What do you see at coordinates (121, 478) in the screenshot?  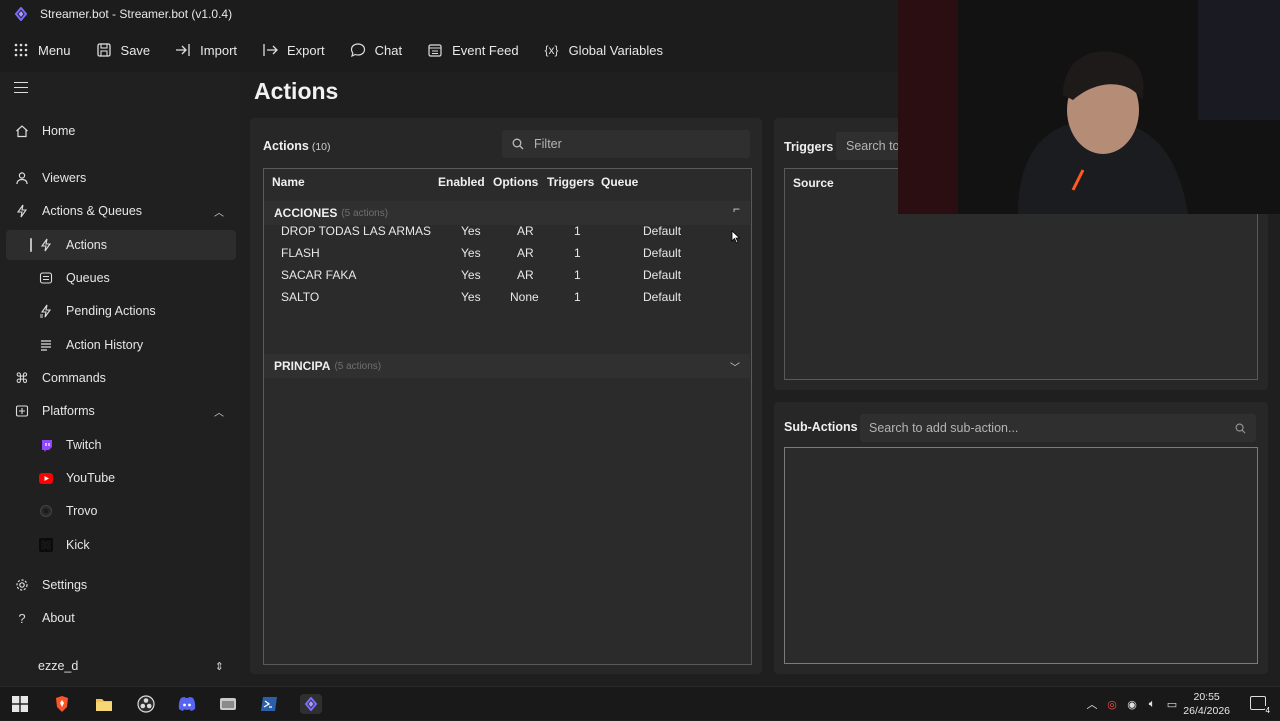 I see `sidebar-item-youtube: YouTube` at bounding box center [121, 478].